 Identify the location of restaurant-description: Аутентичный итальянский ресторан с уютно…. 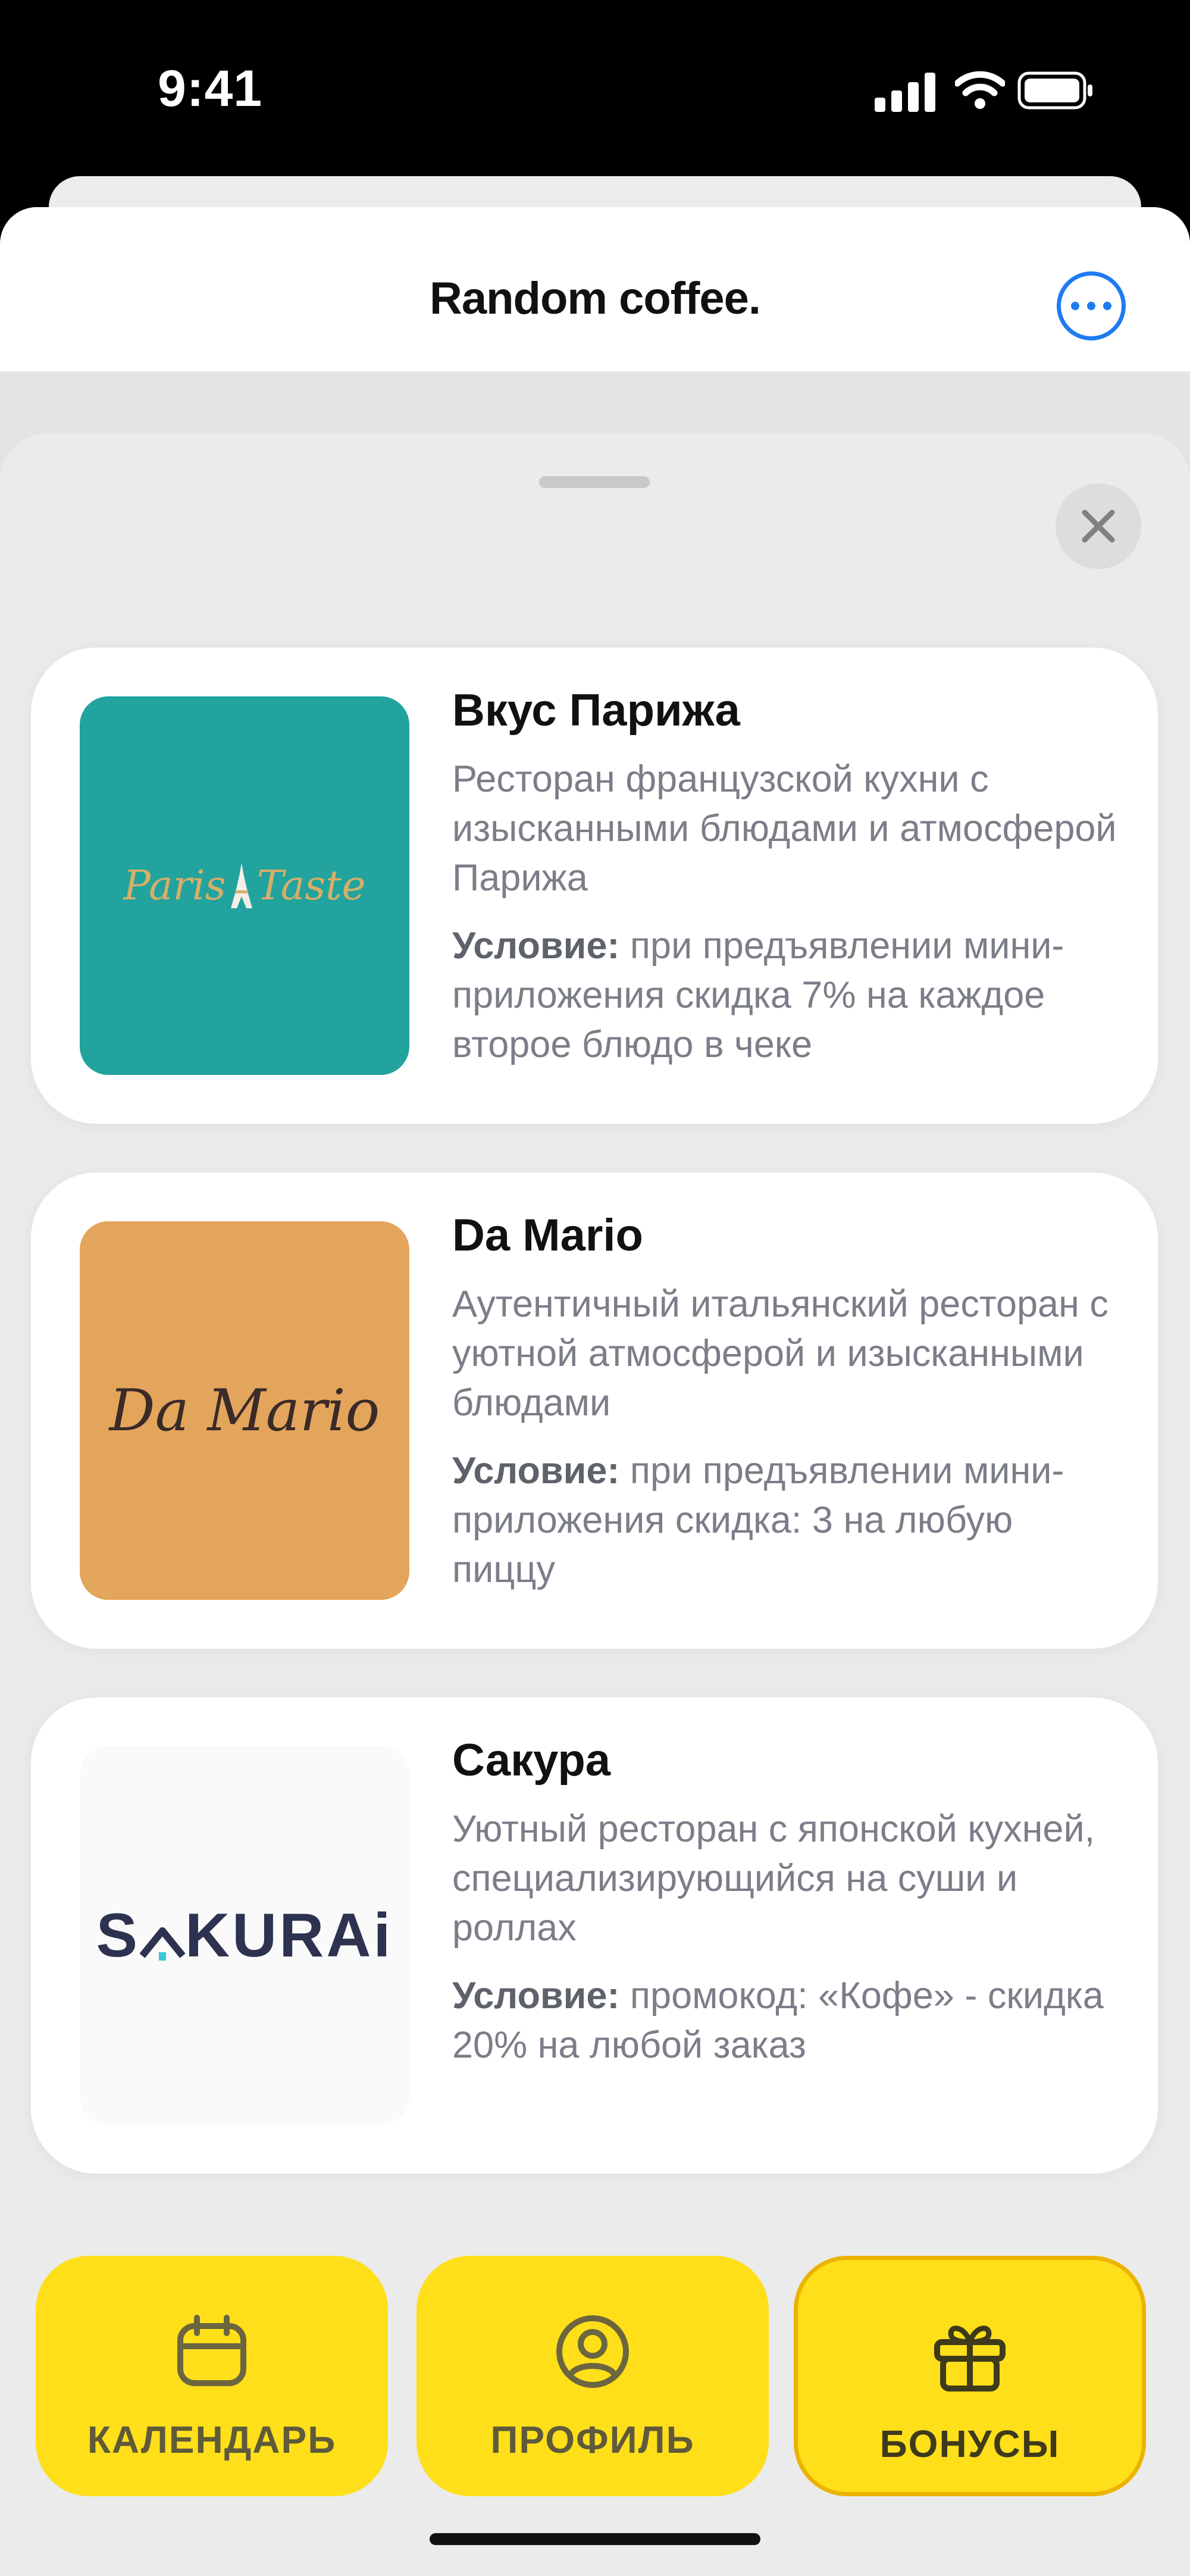
(780, 1353).